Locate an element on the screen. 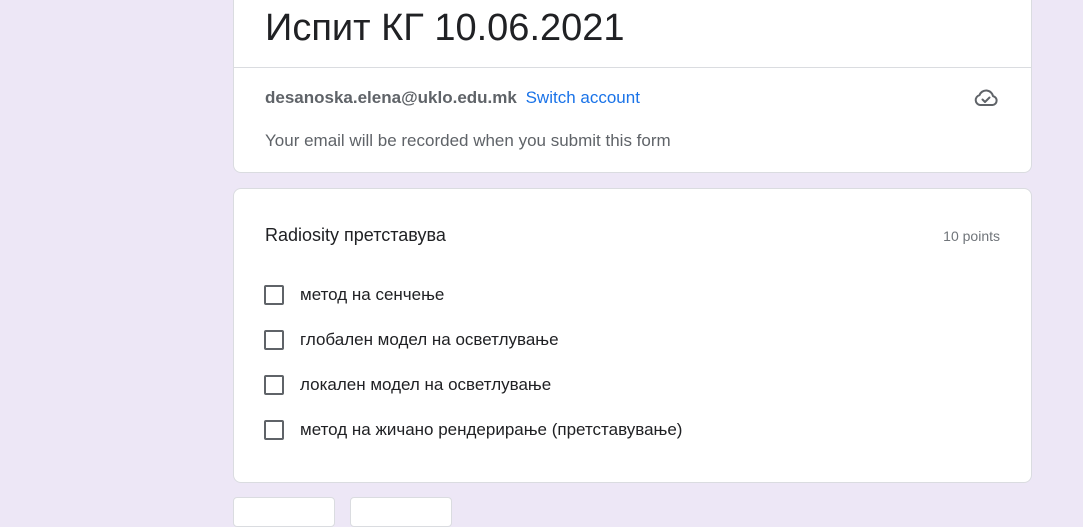  option-label: локален модел на осветлување is located at coordinates (426, 384).